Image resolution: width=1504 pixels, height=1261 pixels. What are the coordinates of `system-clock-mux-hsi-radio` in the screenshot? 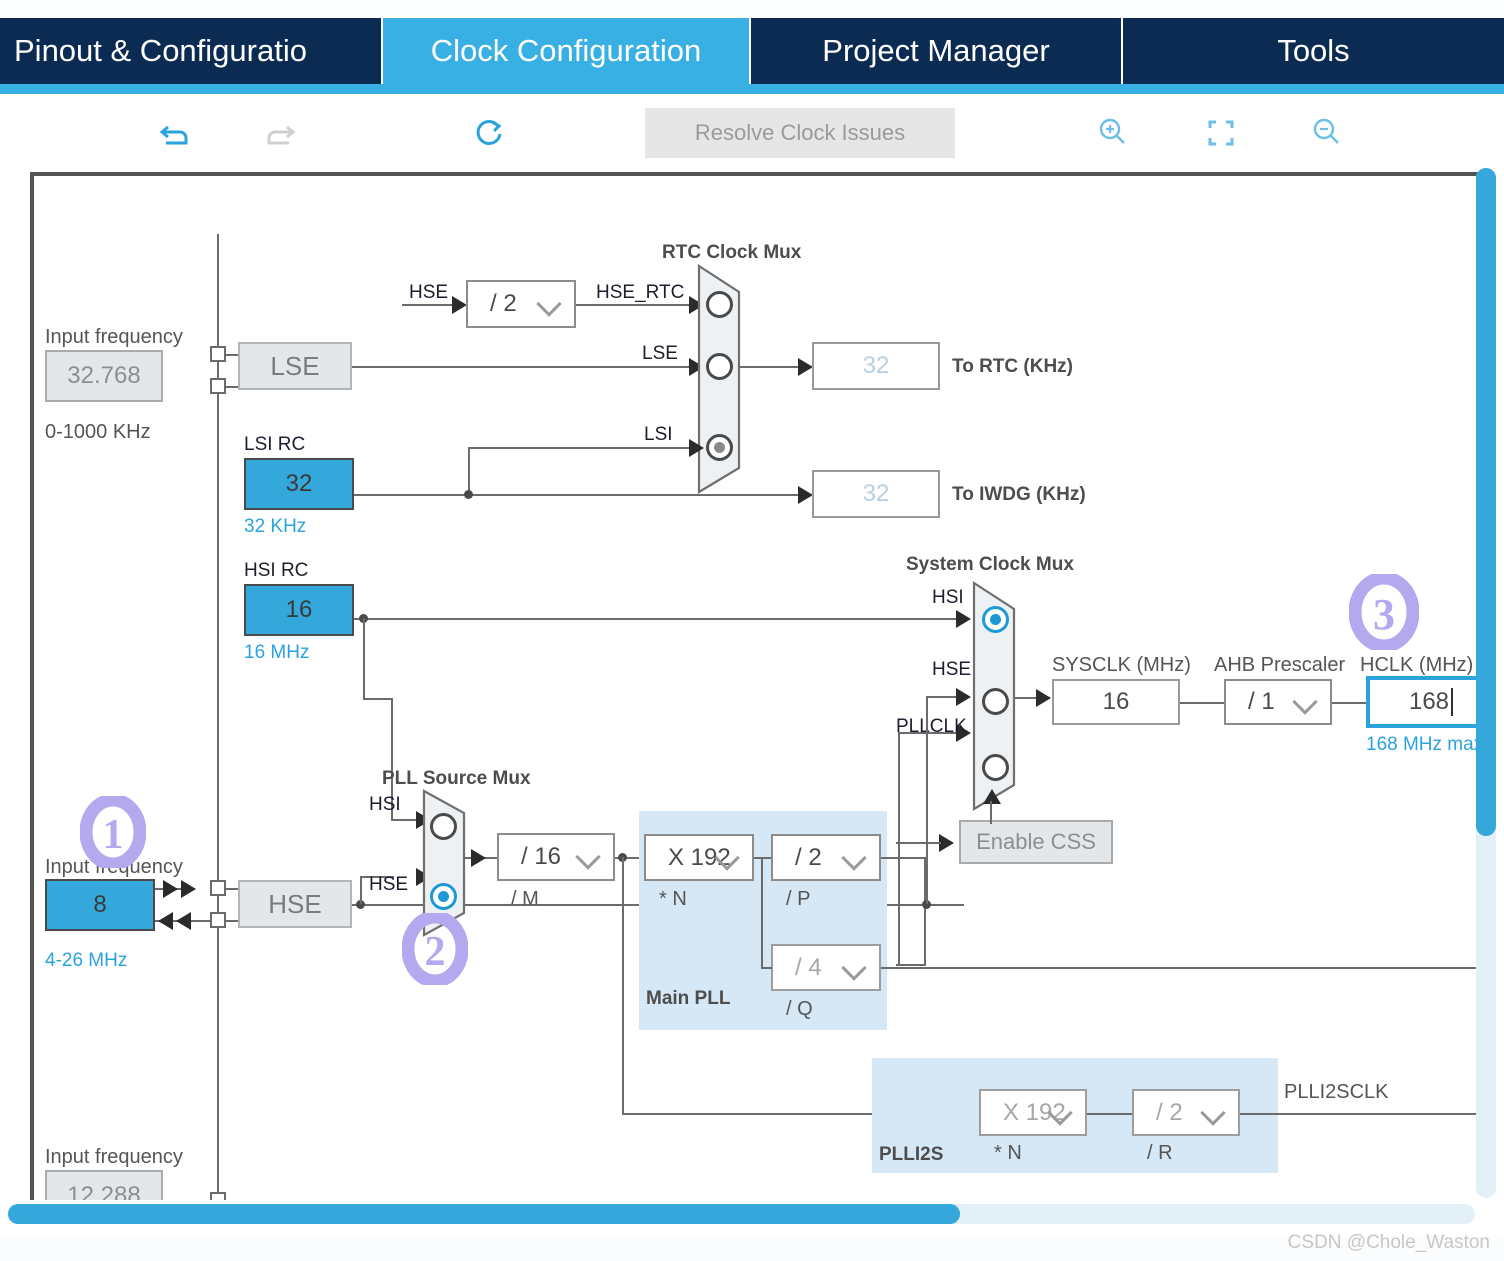 It's located at (995, 619).